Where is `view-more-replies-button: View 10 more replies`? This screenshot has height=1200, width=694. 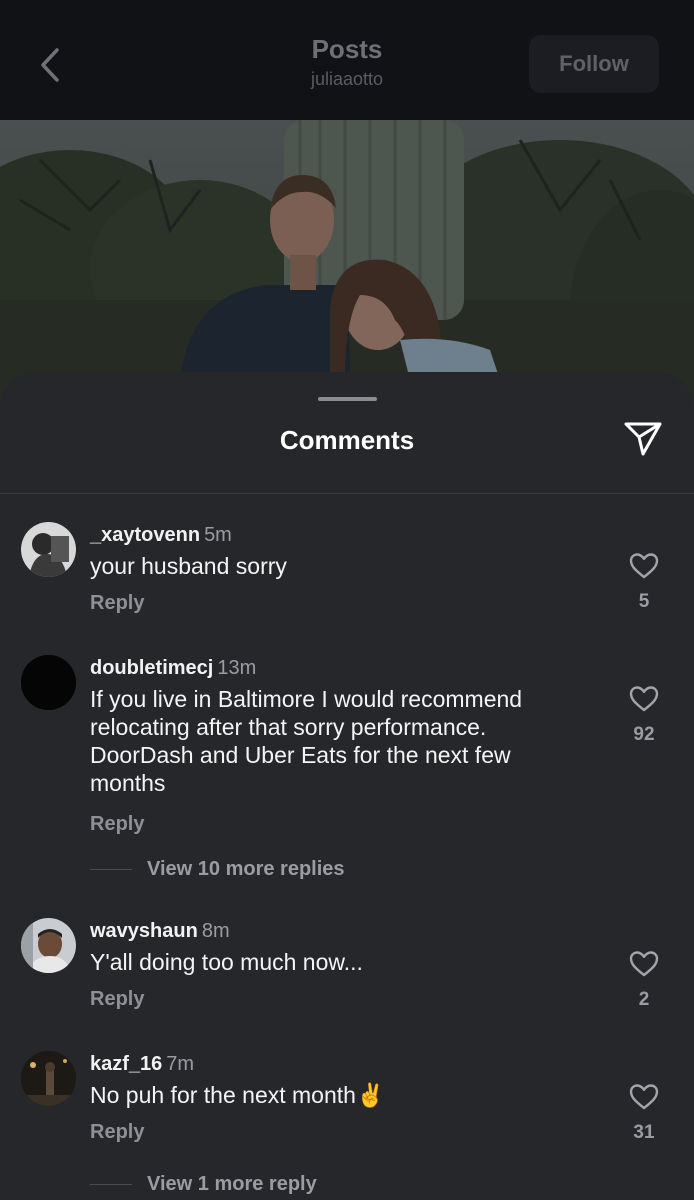
view-more-replies-button: View 10 more replies is located at coordinates (217, 869).